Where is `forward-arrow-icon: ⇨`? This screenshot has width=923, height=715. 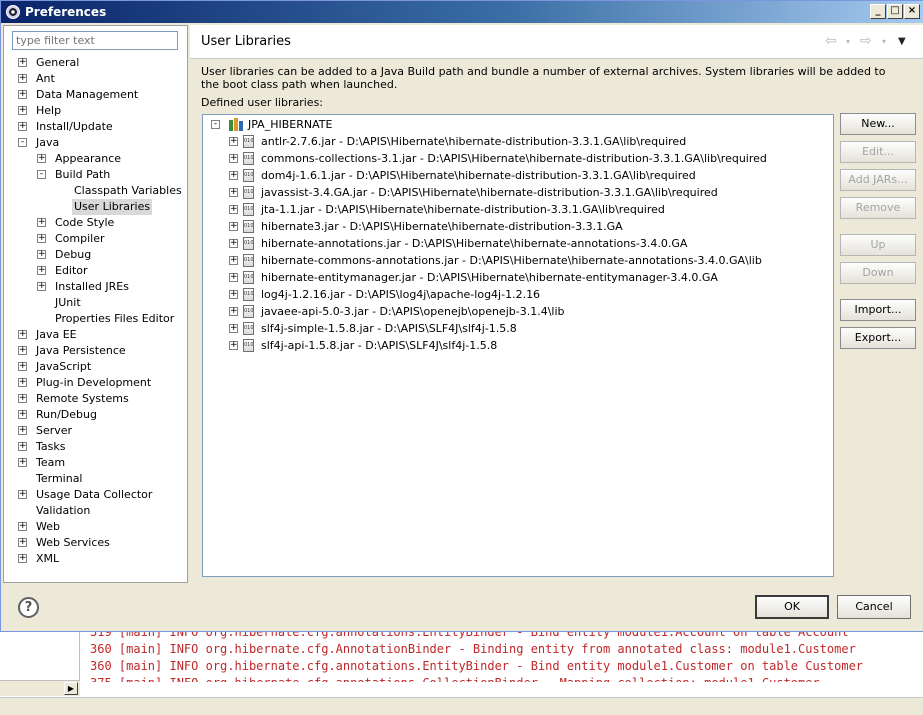
forward-arrow-icon: ⇨ is located at coordinates (866, 41).